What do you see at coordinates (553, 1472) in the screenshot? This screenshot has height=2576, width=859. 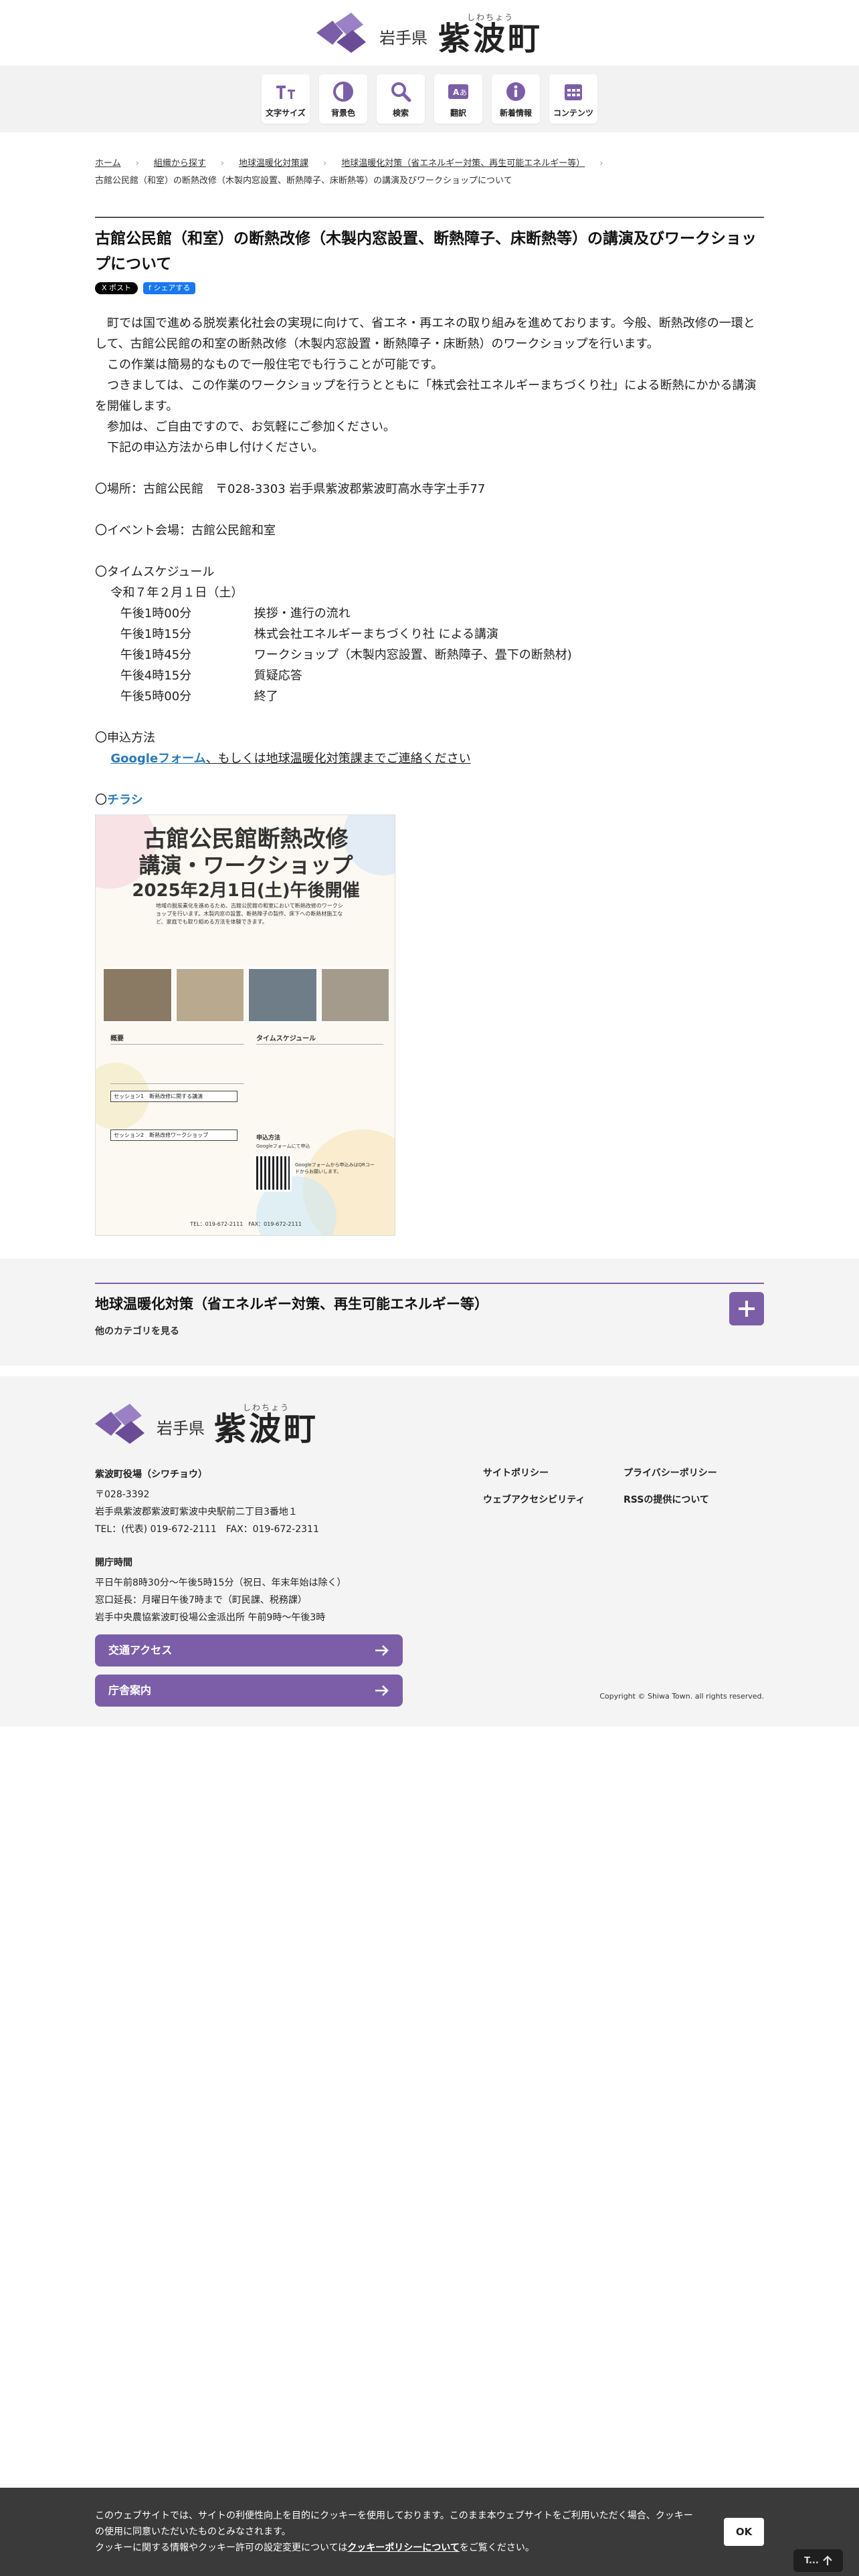 I see `site-policy-link: サイトポリシー` at bounding box center [553, 1472].